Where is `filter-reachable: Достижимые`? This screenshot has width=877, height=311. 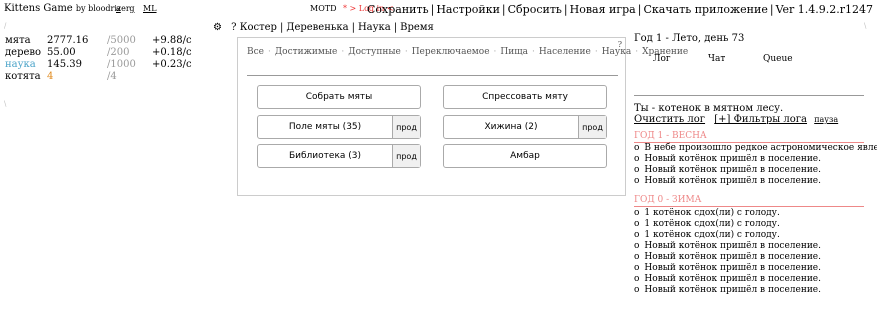 filter-reachable: Достижимые is located at coordinates (306, 52).